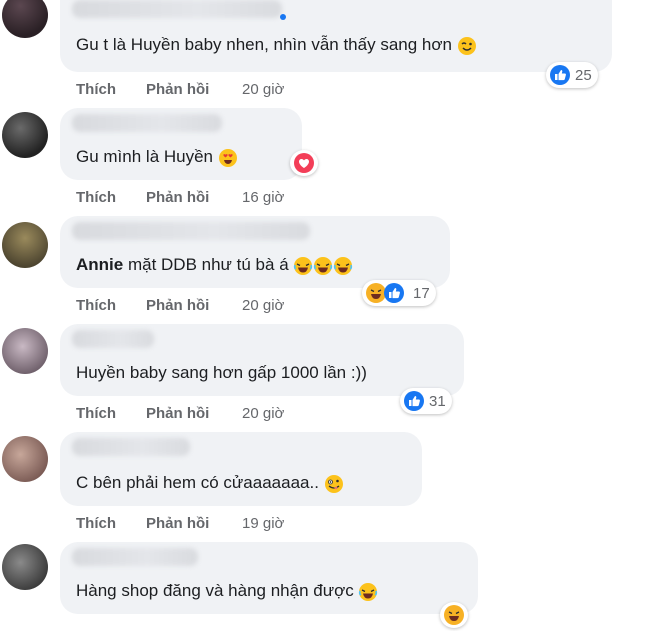 This screenshot has width=650, height=631. I want to click on reaction-summary: 17, so click(399, 293).